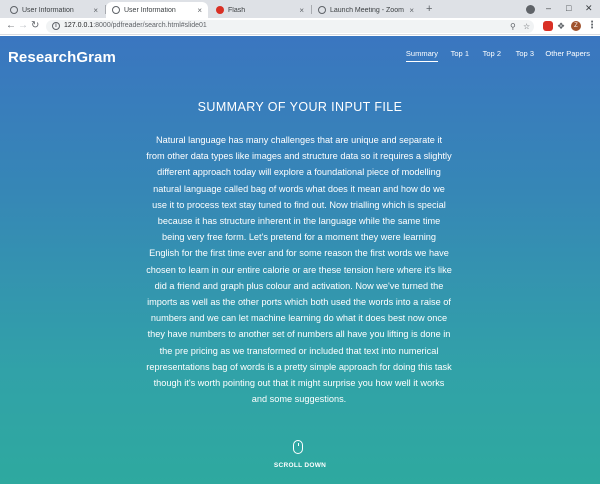 This screenshot has width=600, height=484. I want to click on browser-menu-icon: ⋮, so click(592, 26).